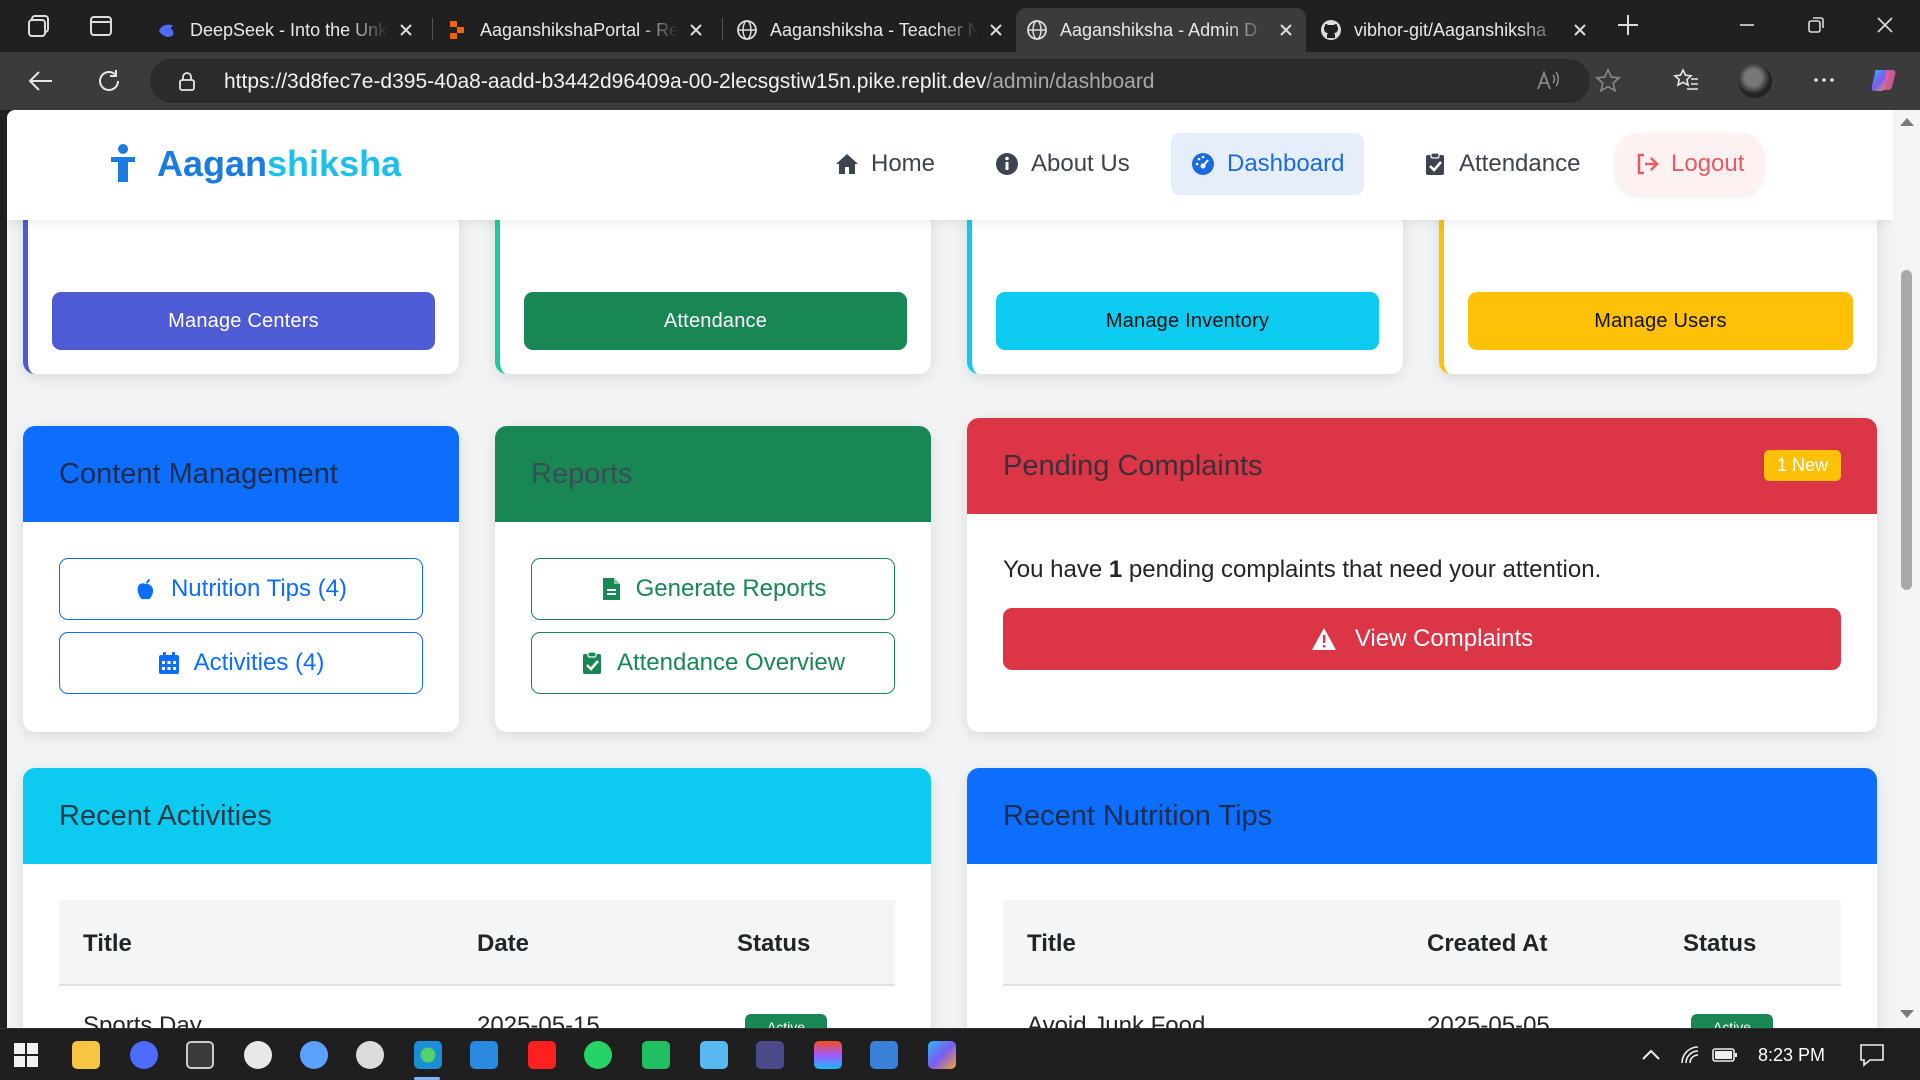  I want to click on manage-inventory-button: Manage Inventory, so click(1187, 321).